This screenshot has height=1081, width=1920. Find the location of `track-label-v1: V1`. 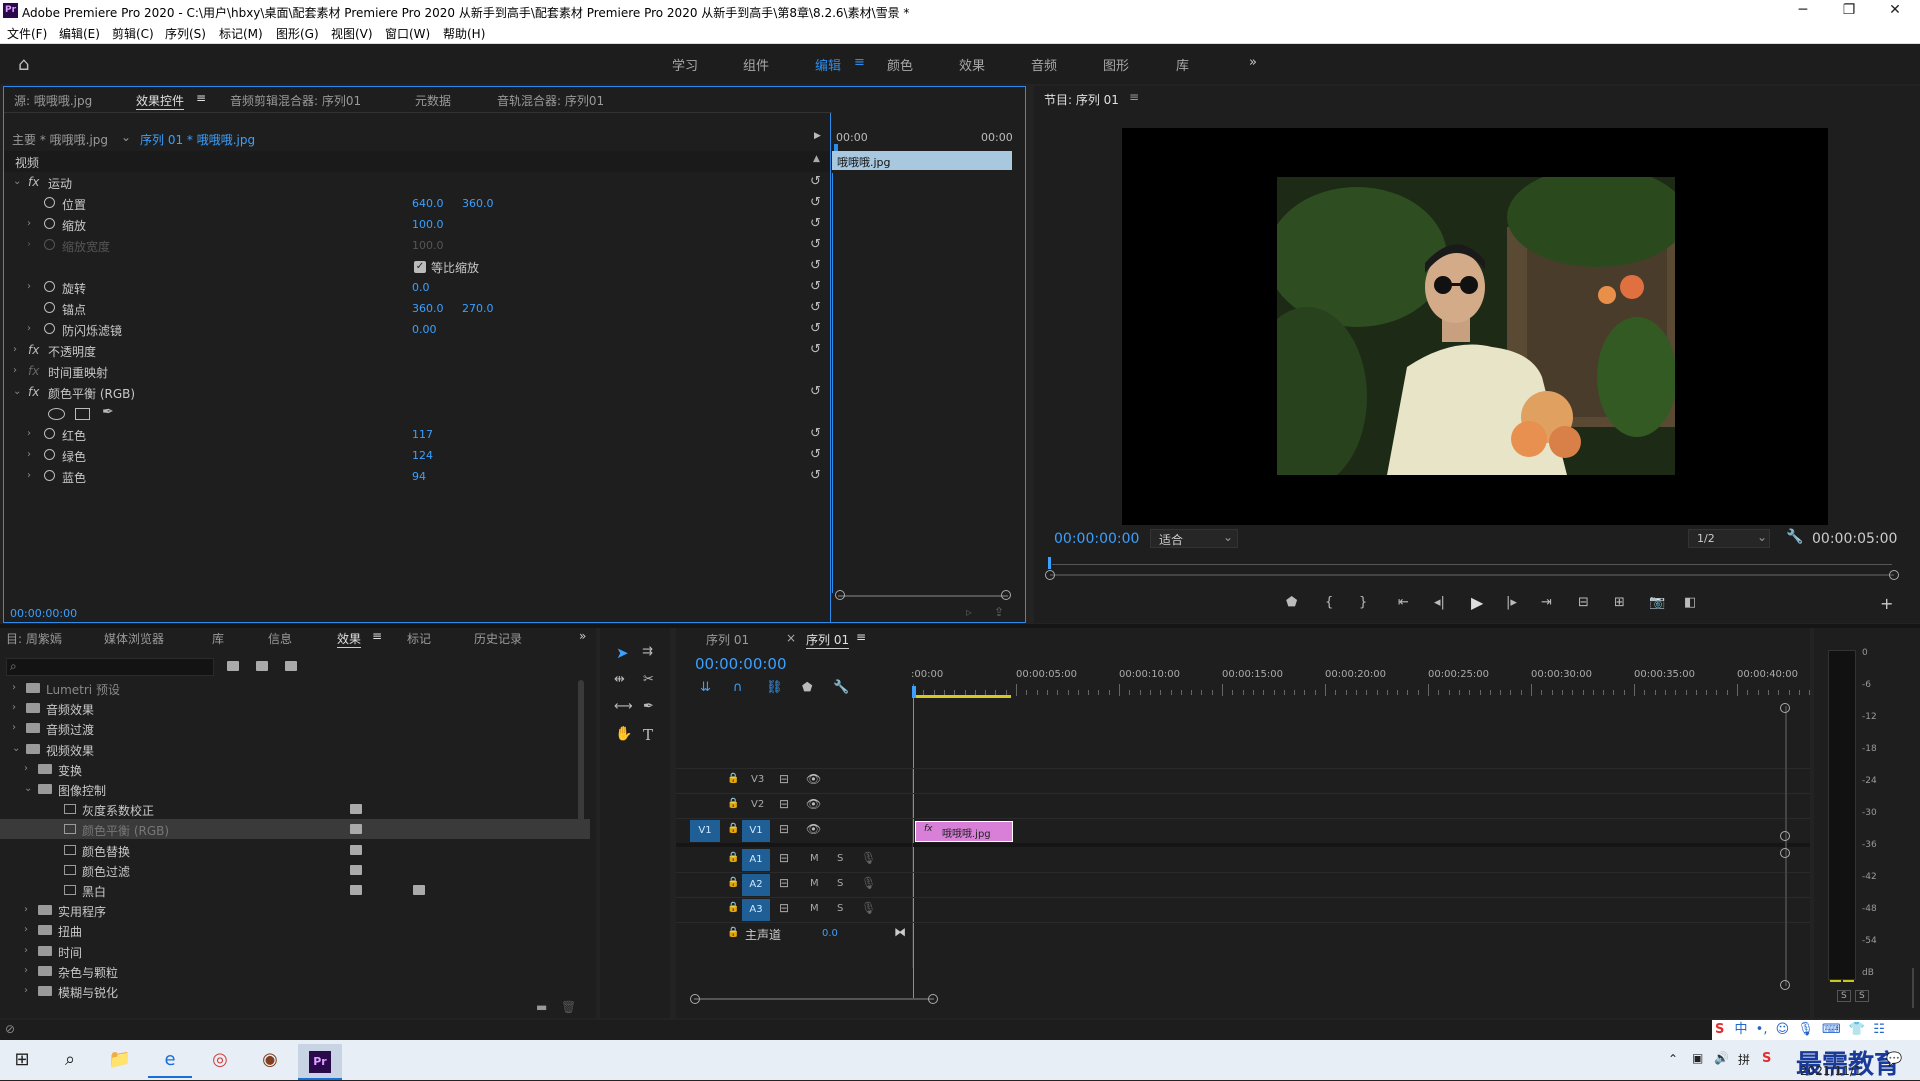

track-label-v1: V1 is located at coordinates (756, 831).